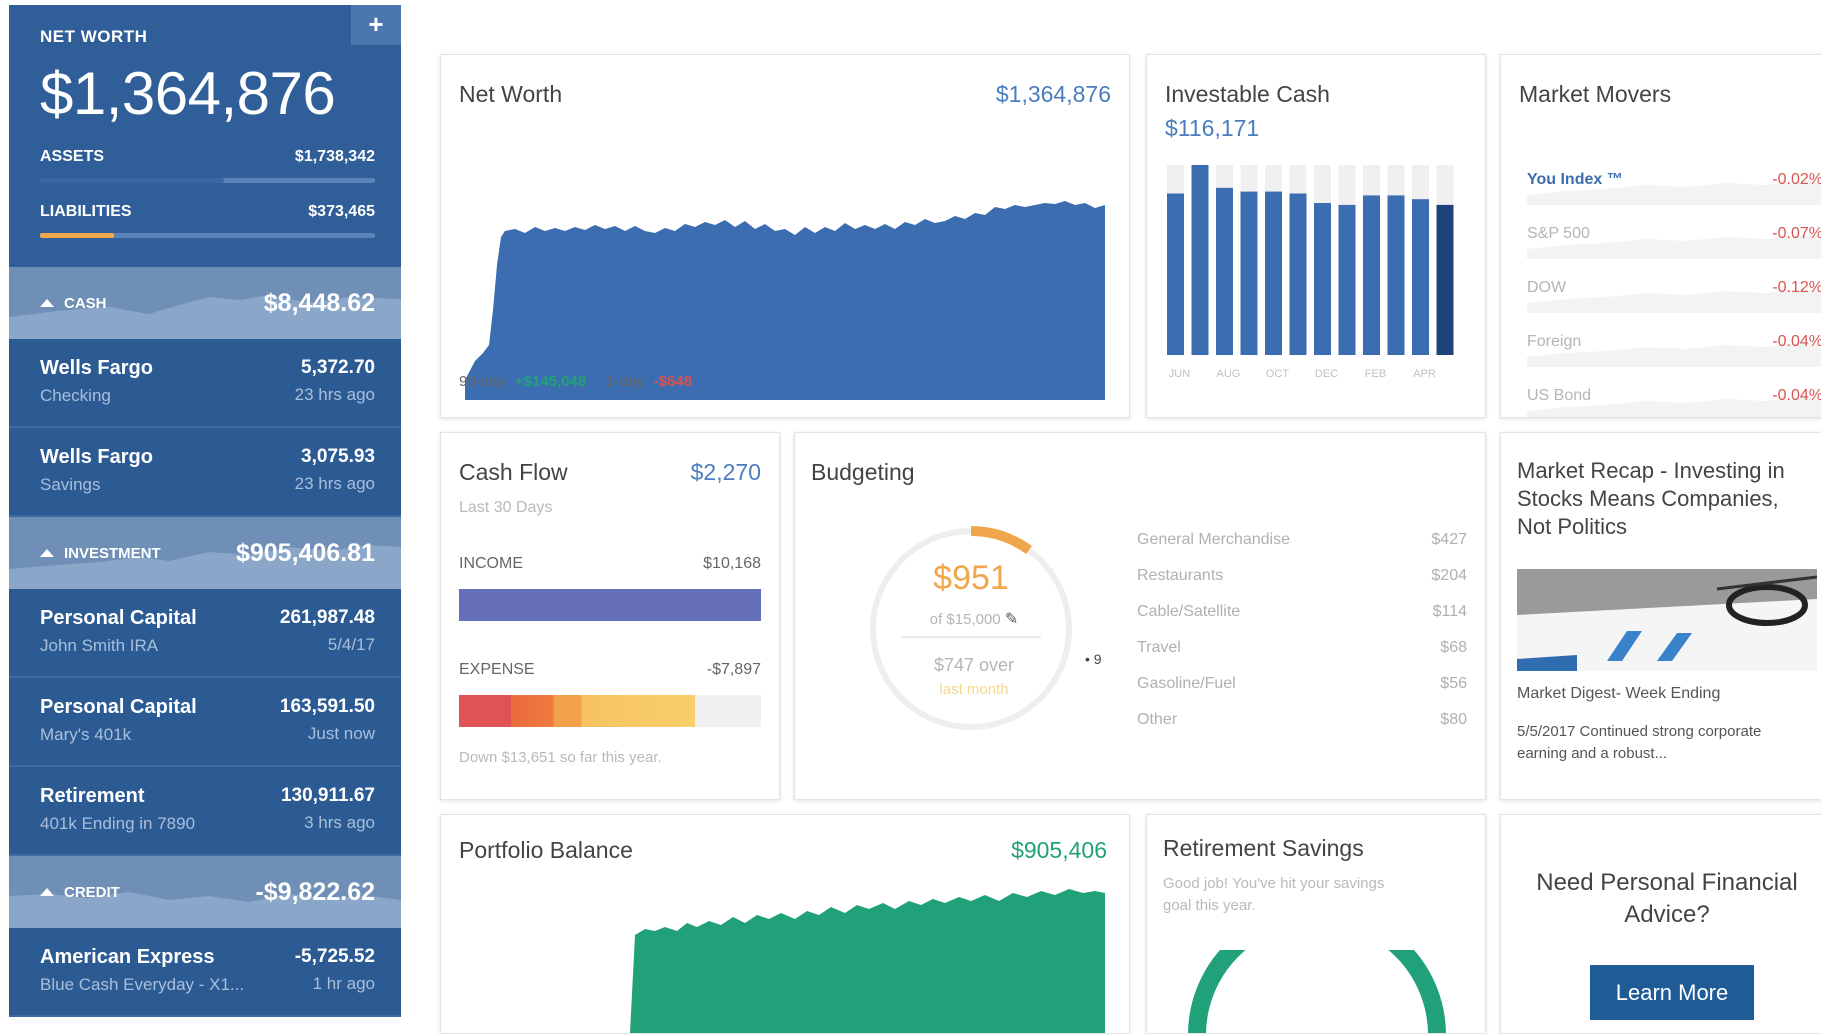  Describe the element at coordinates (207, 212) in the screenshot. I see `liabilities-row: LIABILITIES $373,465` at that location.